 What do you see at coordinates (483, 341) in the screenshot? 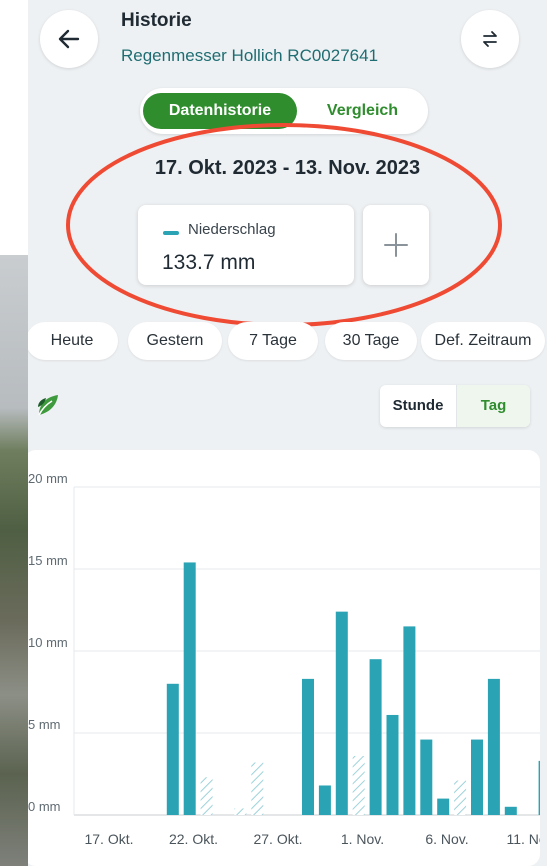
I see `chip-def-zeitraum: Def. Zeitraum` at bounding box center [483, 341].